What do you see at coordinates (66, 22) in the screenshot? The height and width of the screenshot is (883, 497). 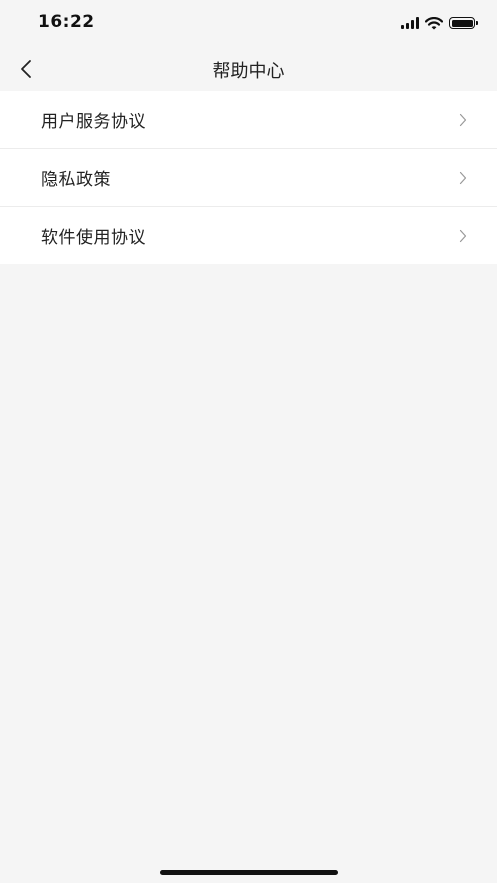 I see `status-time: 16:22` at bounding box center [66, 22].